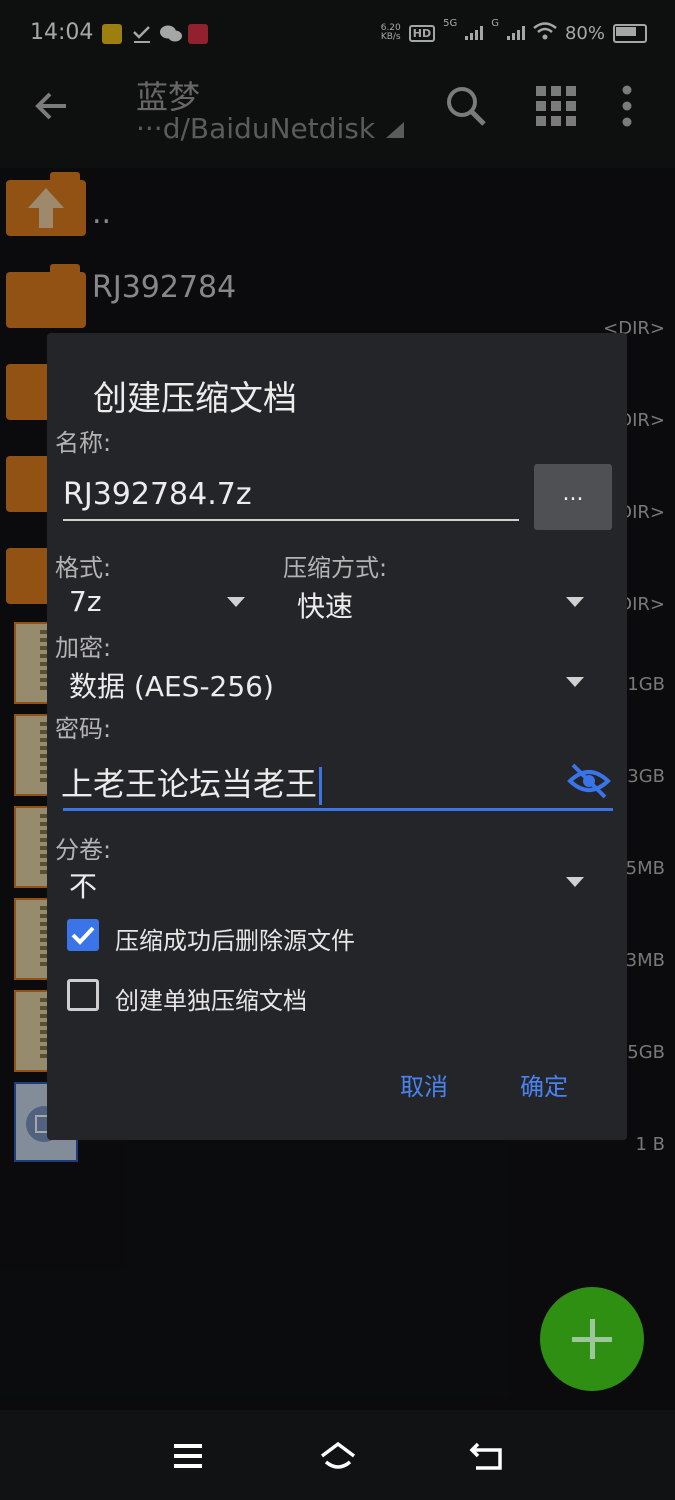  Describe the element at coordinates (544, 1084) in the screenshot. I see `ok-button: 确定` at that location.